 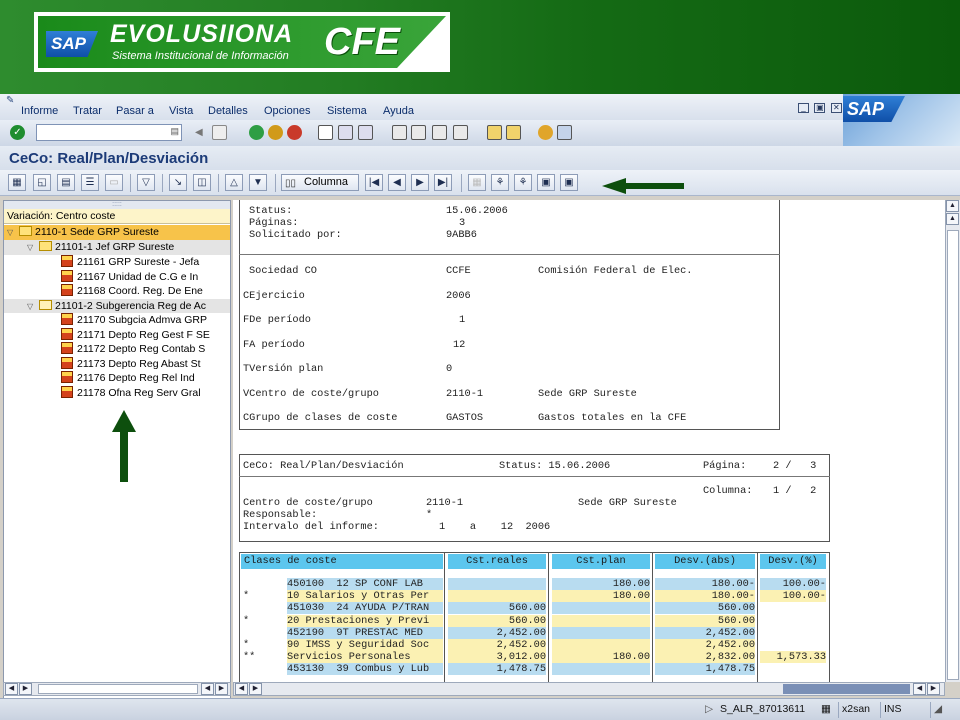 What do you see at coordinates (589, 689) in the screenshot?
I see `report-horizontal-scrollbar: ◀ ▶ ◀ ▶` at bounding box center [589, 689].